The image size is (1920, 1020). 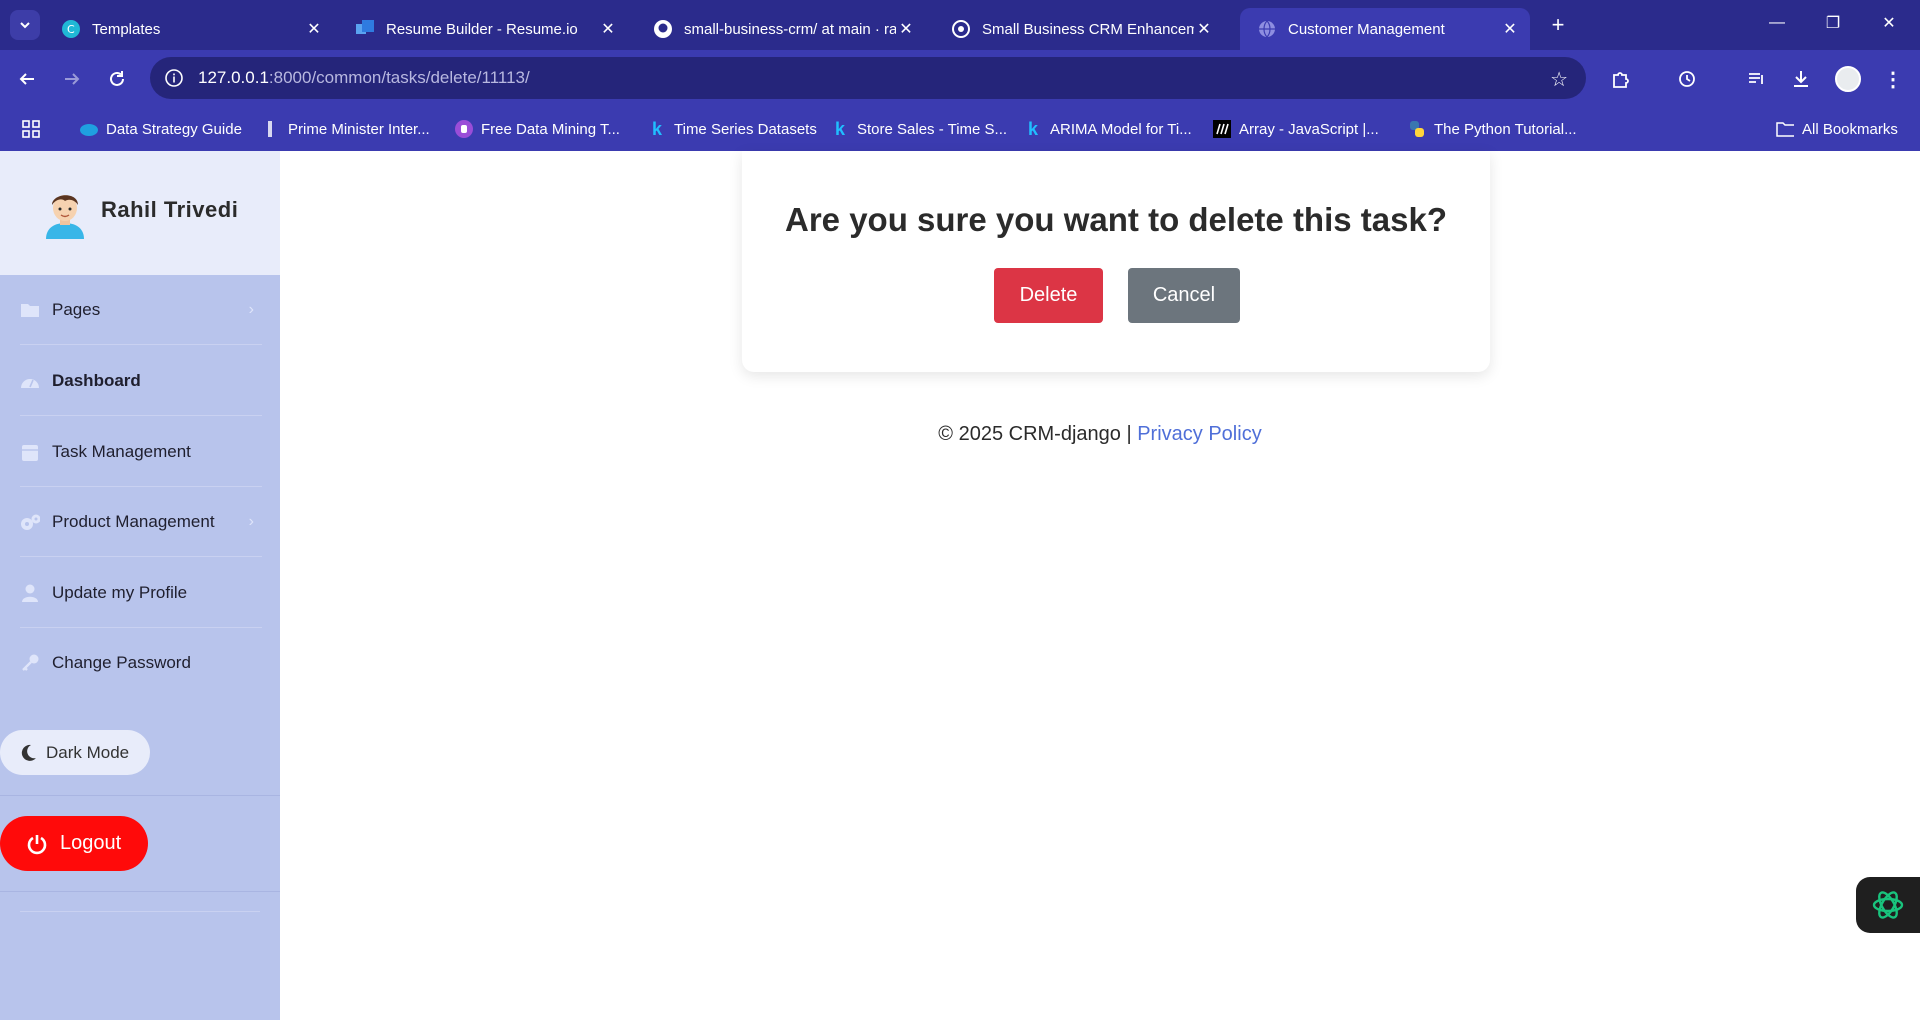 What do you see at coordinates (89, 129) in the screenshot?
I see `cloud-icon` at bounding box center [89, 129].